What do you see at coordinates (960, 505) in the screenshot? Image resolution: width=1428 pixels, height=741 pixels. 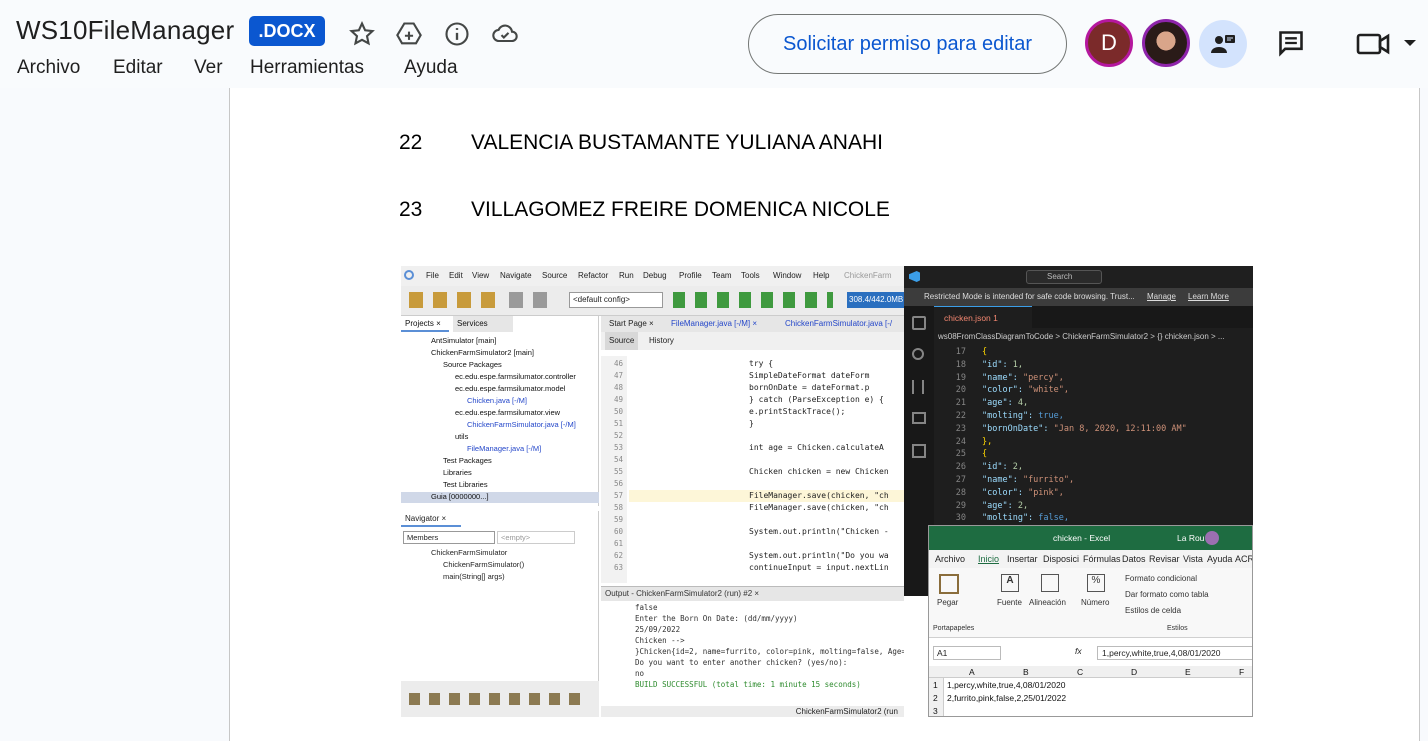 I see `vs-line-number: 29` at bounding box center [960, 505].